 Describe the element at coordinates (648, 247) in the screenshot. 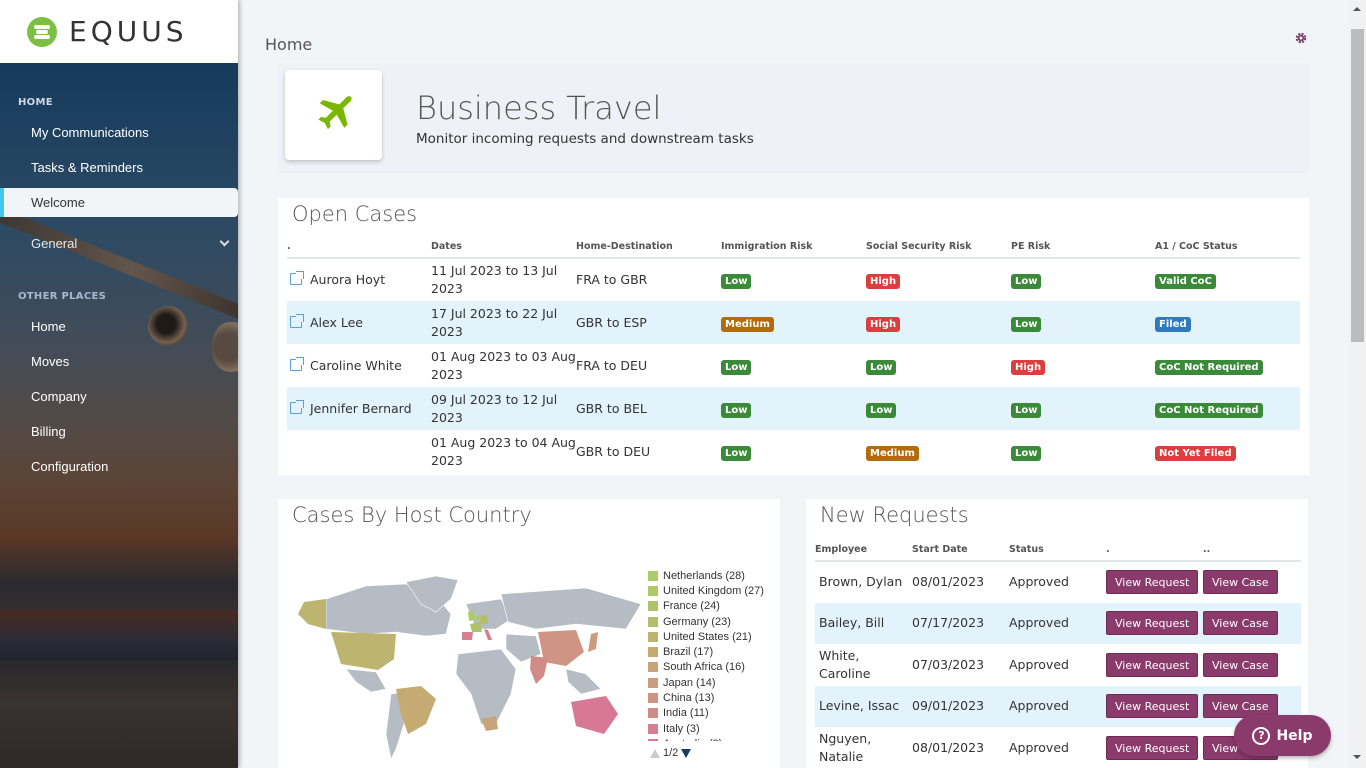

I see `column-header: Home-Destination` at that location.